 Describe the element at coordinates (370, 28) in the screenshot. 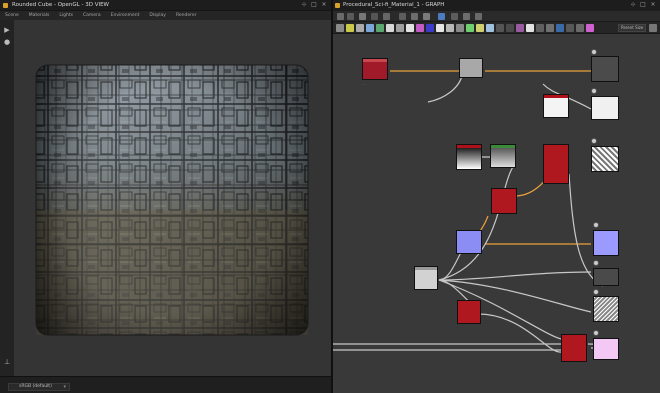

I see `node-channels-shuffle-icon` at that location.